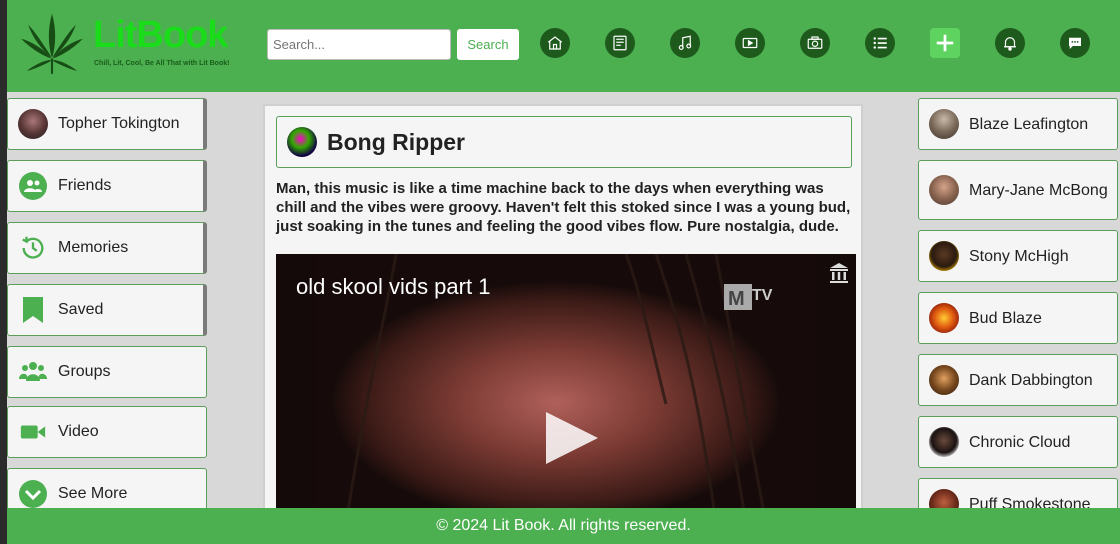 Image resolution: width=1120 pixels, height=544 pixels. I want to click on groups-icon, so click(33, 372).